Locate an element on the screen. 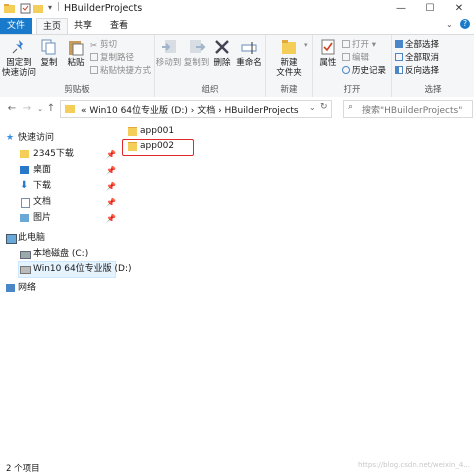 This screenshot has width=474, height=476. sidebar-item-desktop: 桌面 📌 is located at coordinates (59, 170).